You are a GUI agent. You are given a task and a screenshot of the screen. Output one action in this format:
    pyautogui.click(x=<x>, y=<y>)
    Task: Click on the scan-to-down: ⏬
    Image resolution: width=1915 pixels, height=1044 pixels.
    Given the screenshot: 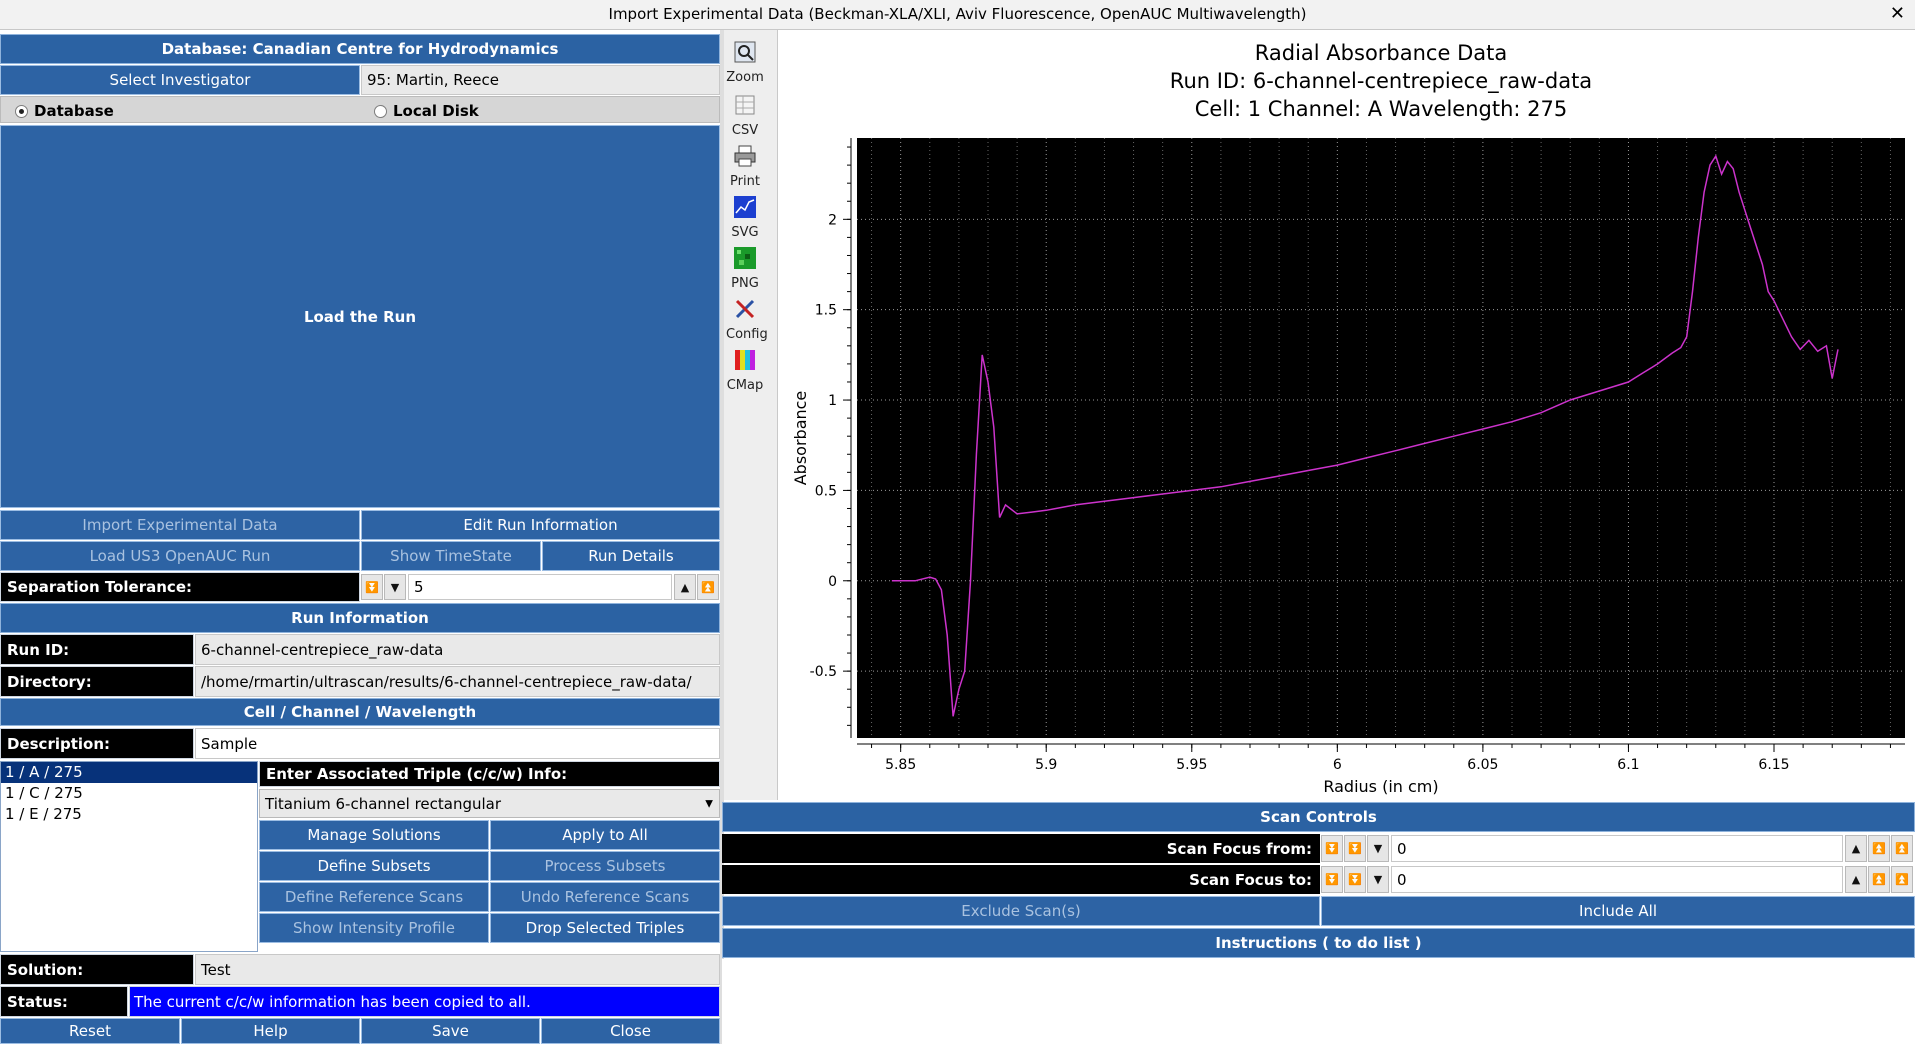 What is the action you would take?
    pyautogui.click(x=1355, y=879)
    